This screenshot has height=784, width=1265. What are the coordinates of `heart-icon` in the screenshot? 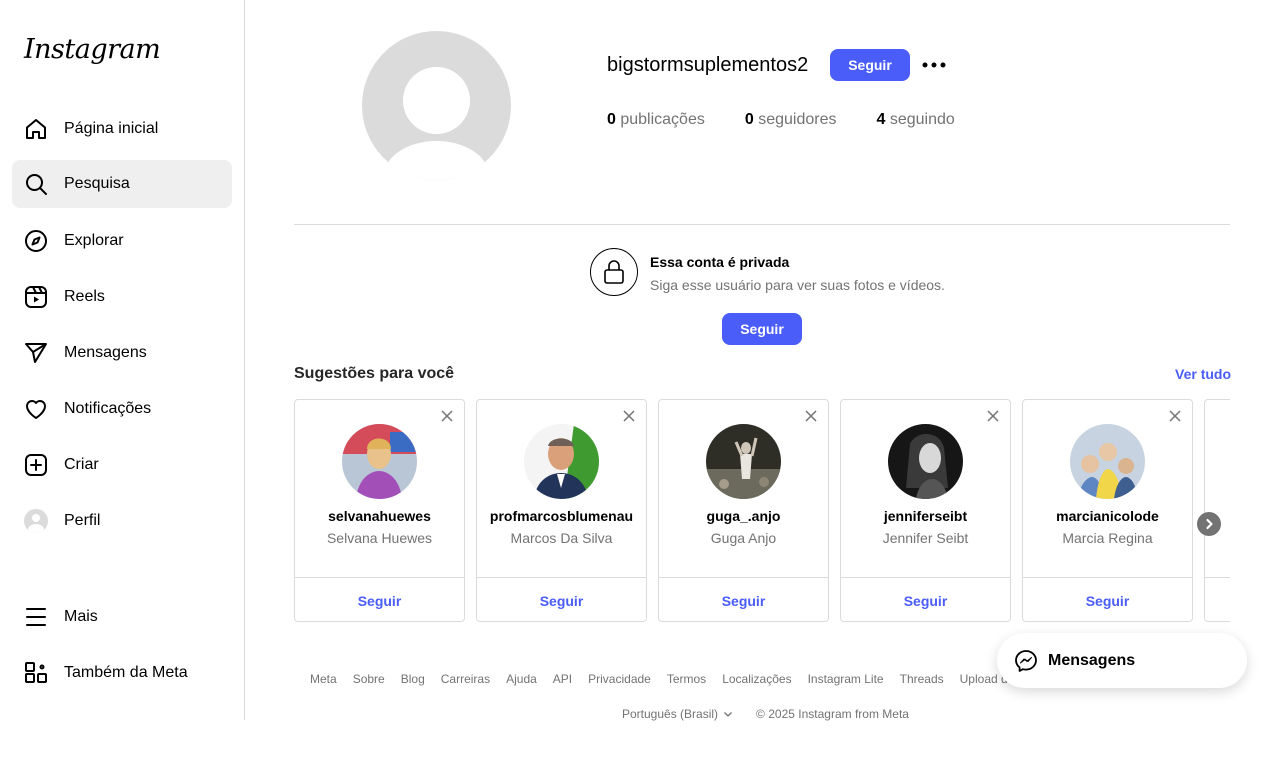 It's located at (36, 409).